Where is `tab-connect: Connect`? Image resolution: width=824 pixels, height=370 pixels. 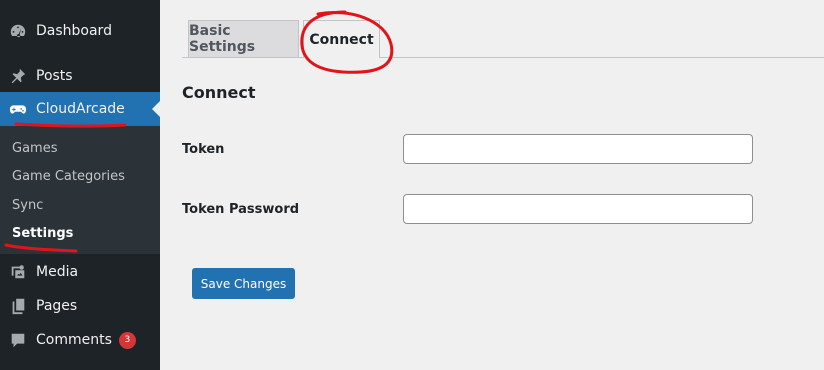 tab-connect: Connect is located at coordinates (341, 39).